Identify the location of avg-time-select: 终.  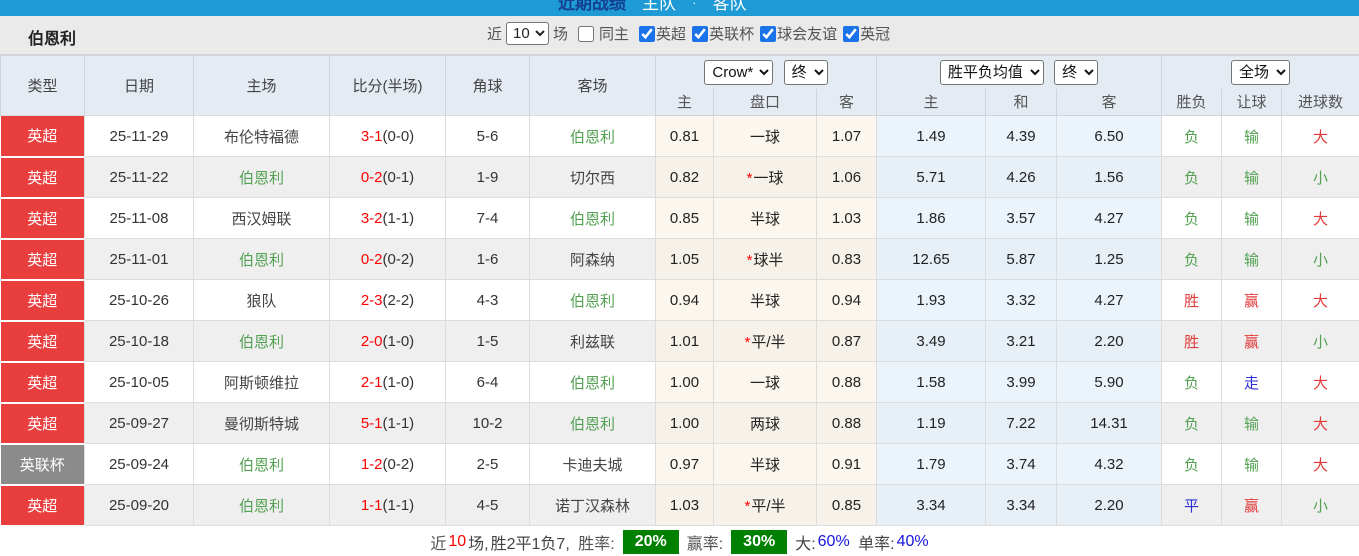
(1076, 72).